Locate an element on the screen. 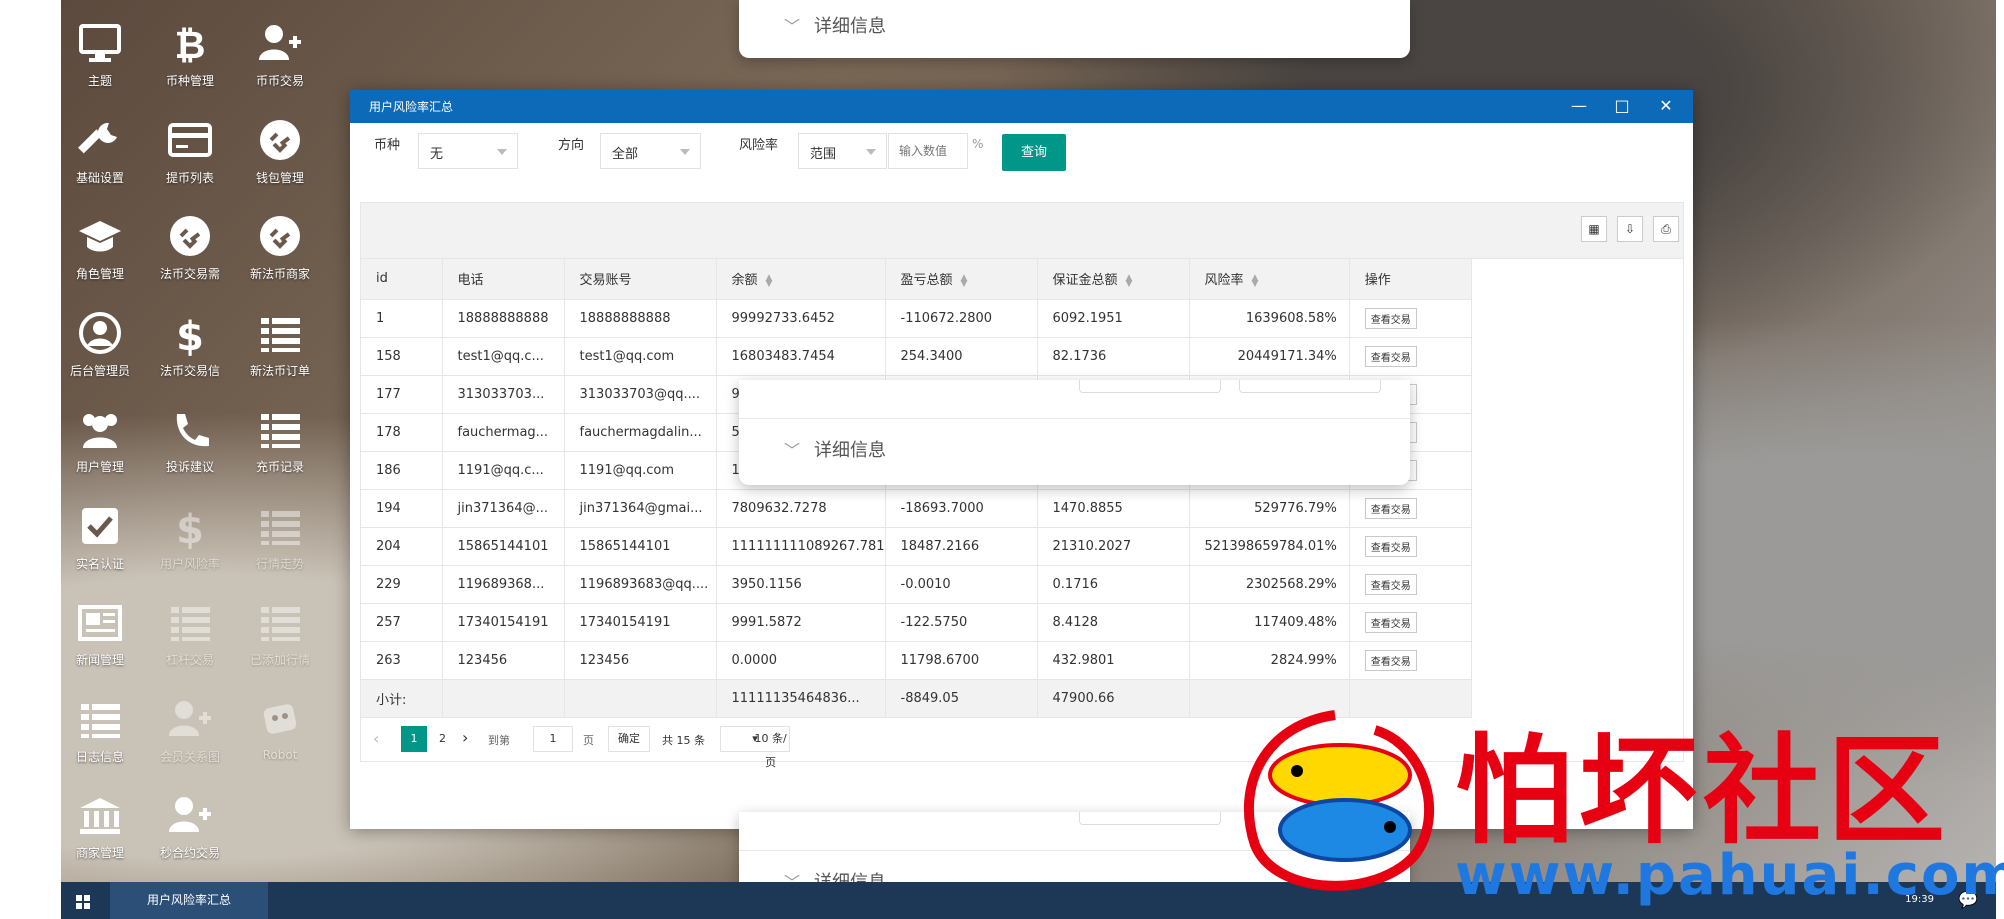 The image size is (2004, 919). desktop-icon-dollar: $ 用户风险率 is located at coordinates (190, 534).